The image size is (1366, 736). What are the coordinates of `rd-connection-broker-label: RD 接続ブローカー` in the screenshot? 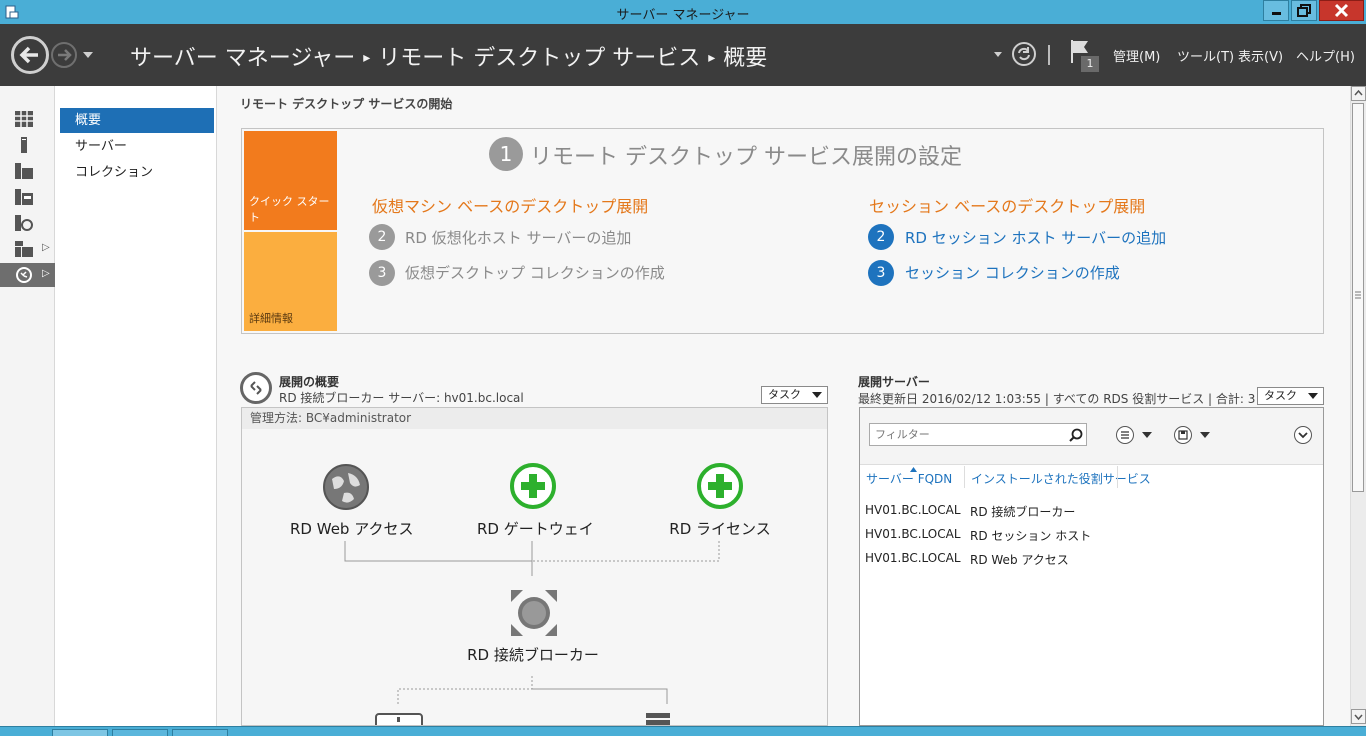 It's located at (533, 655).